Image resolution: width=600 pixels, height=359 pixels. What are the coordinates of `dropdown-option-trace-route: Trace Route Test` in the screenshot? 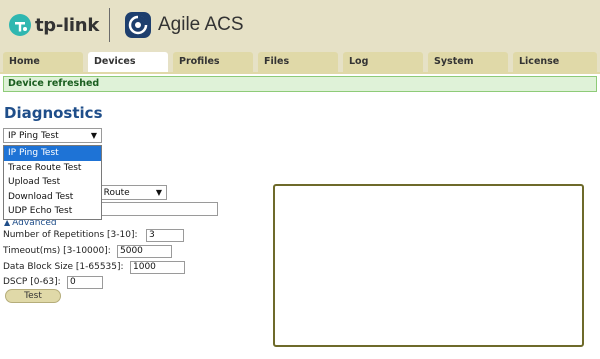 It's located at (52, 168).